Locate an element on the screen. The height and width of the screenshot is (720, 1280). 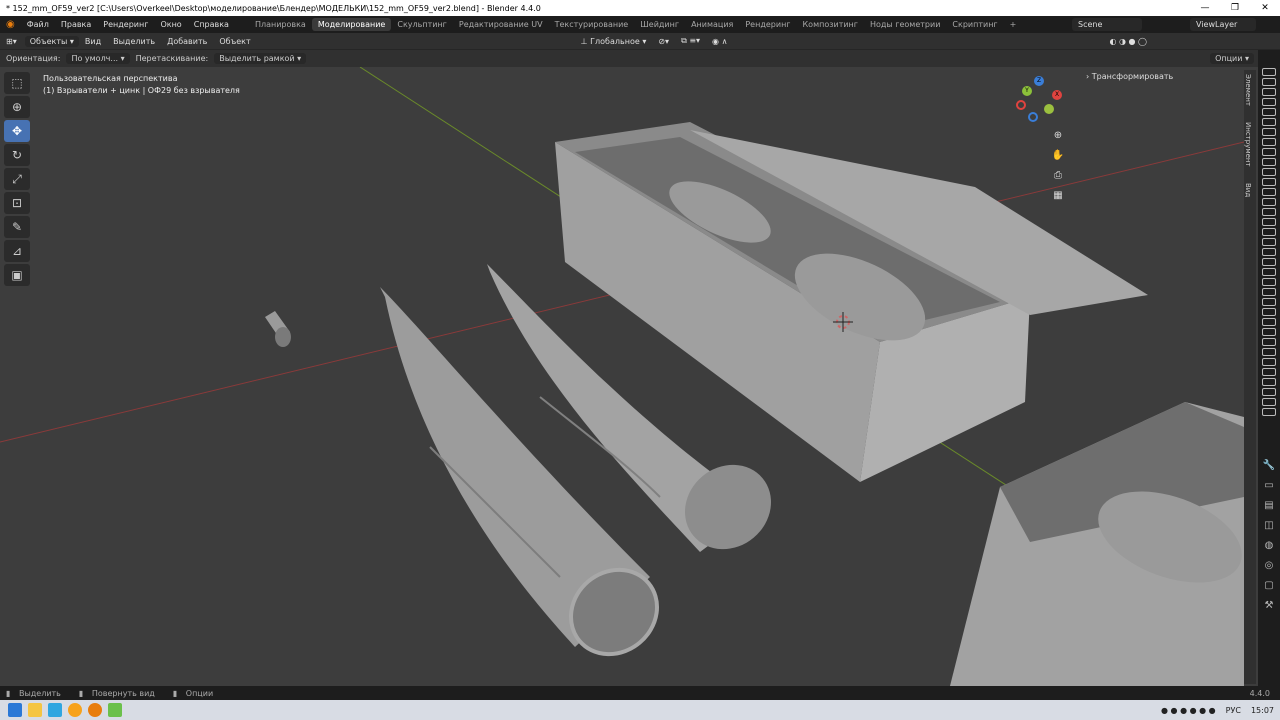
viewport-shading-icons: ◐ ◑ ● ◯ is located at coordinates (1128, 41).